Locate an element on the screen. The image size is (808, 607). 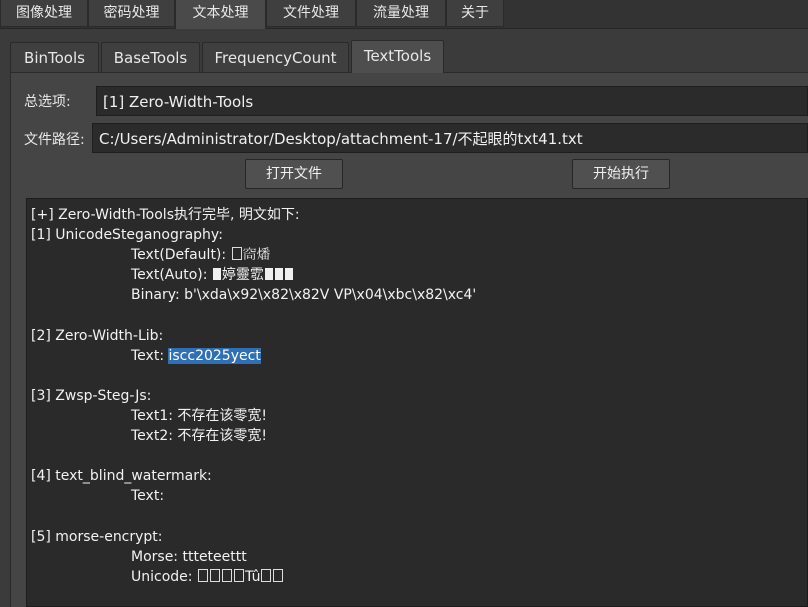
unicode-label: Unicode: is located at coordinates (164, 576).